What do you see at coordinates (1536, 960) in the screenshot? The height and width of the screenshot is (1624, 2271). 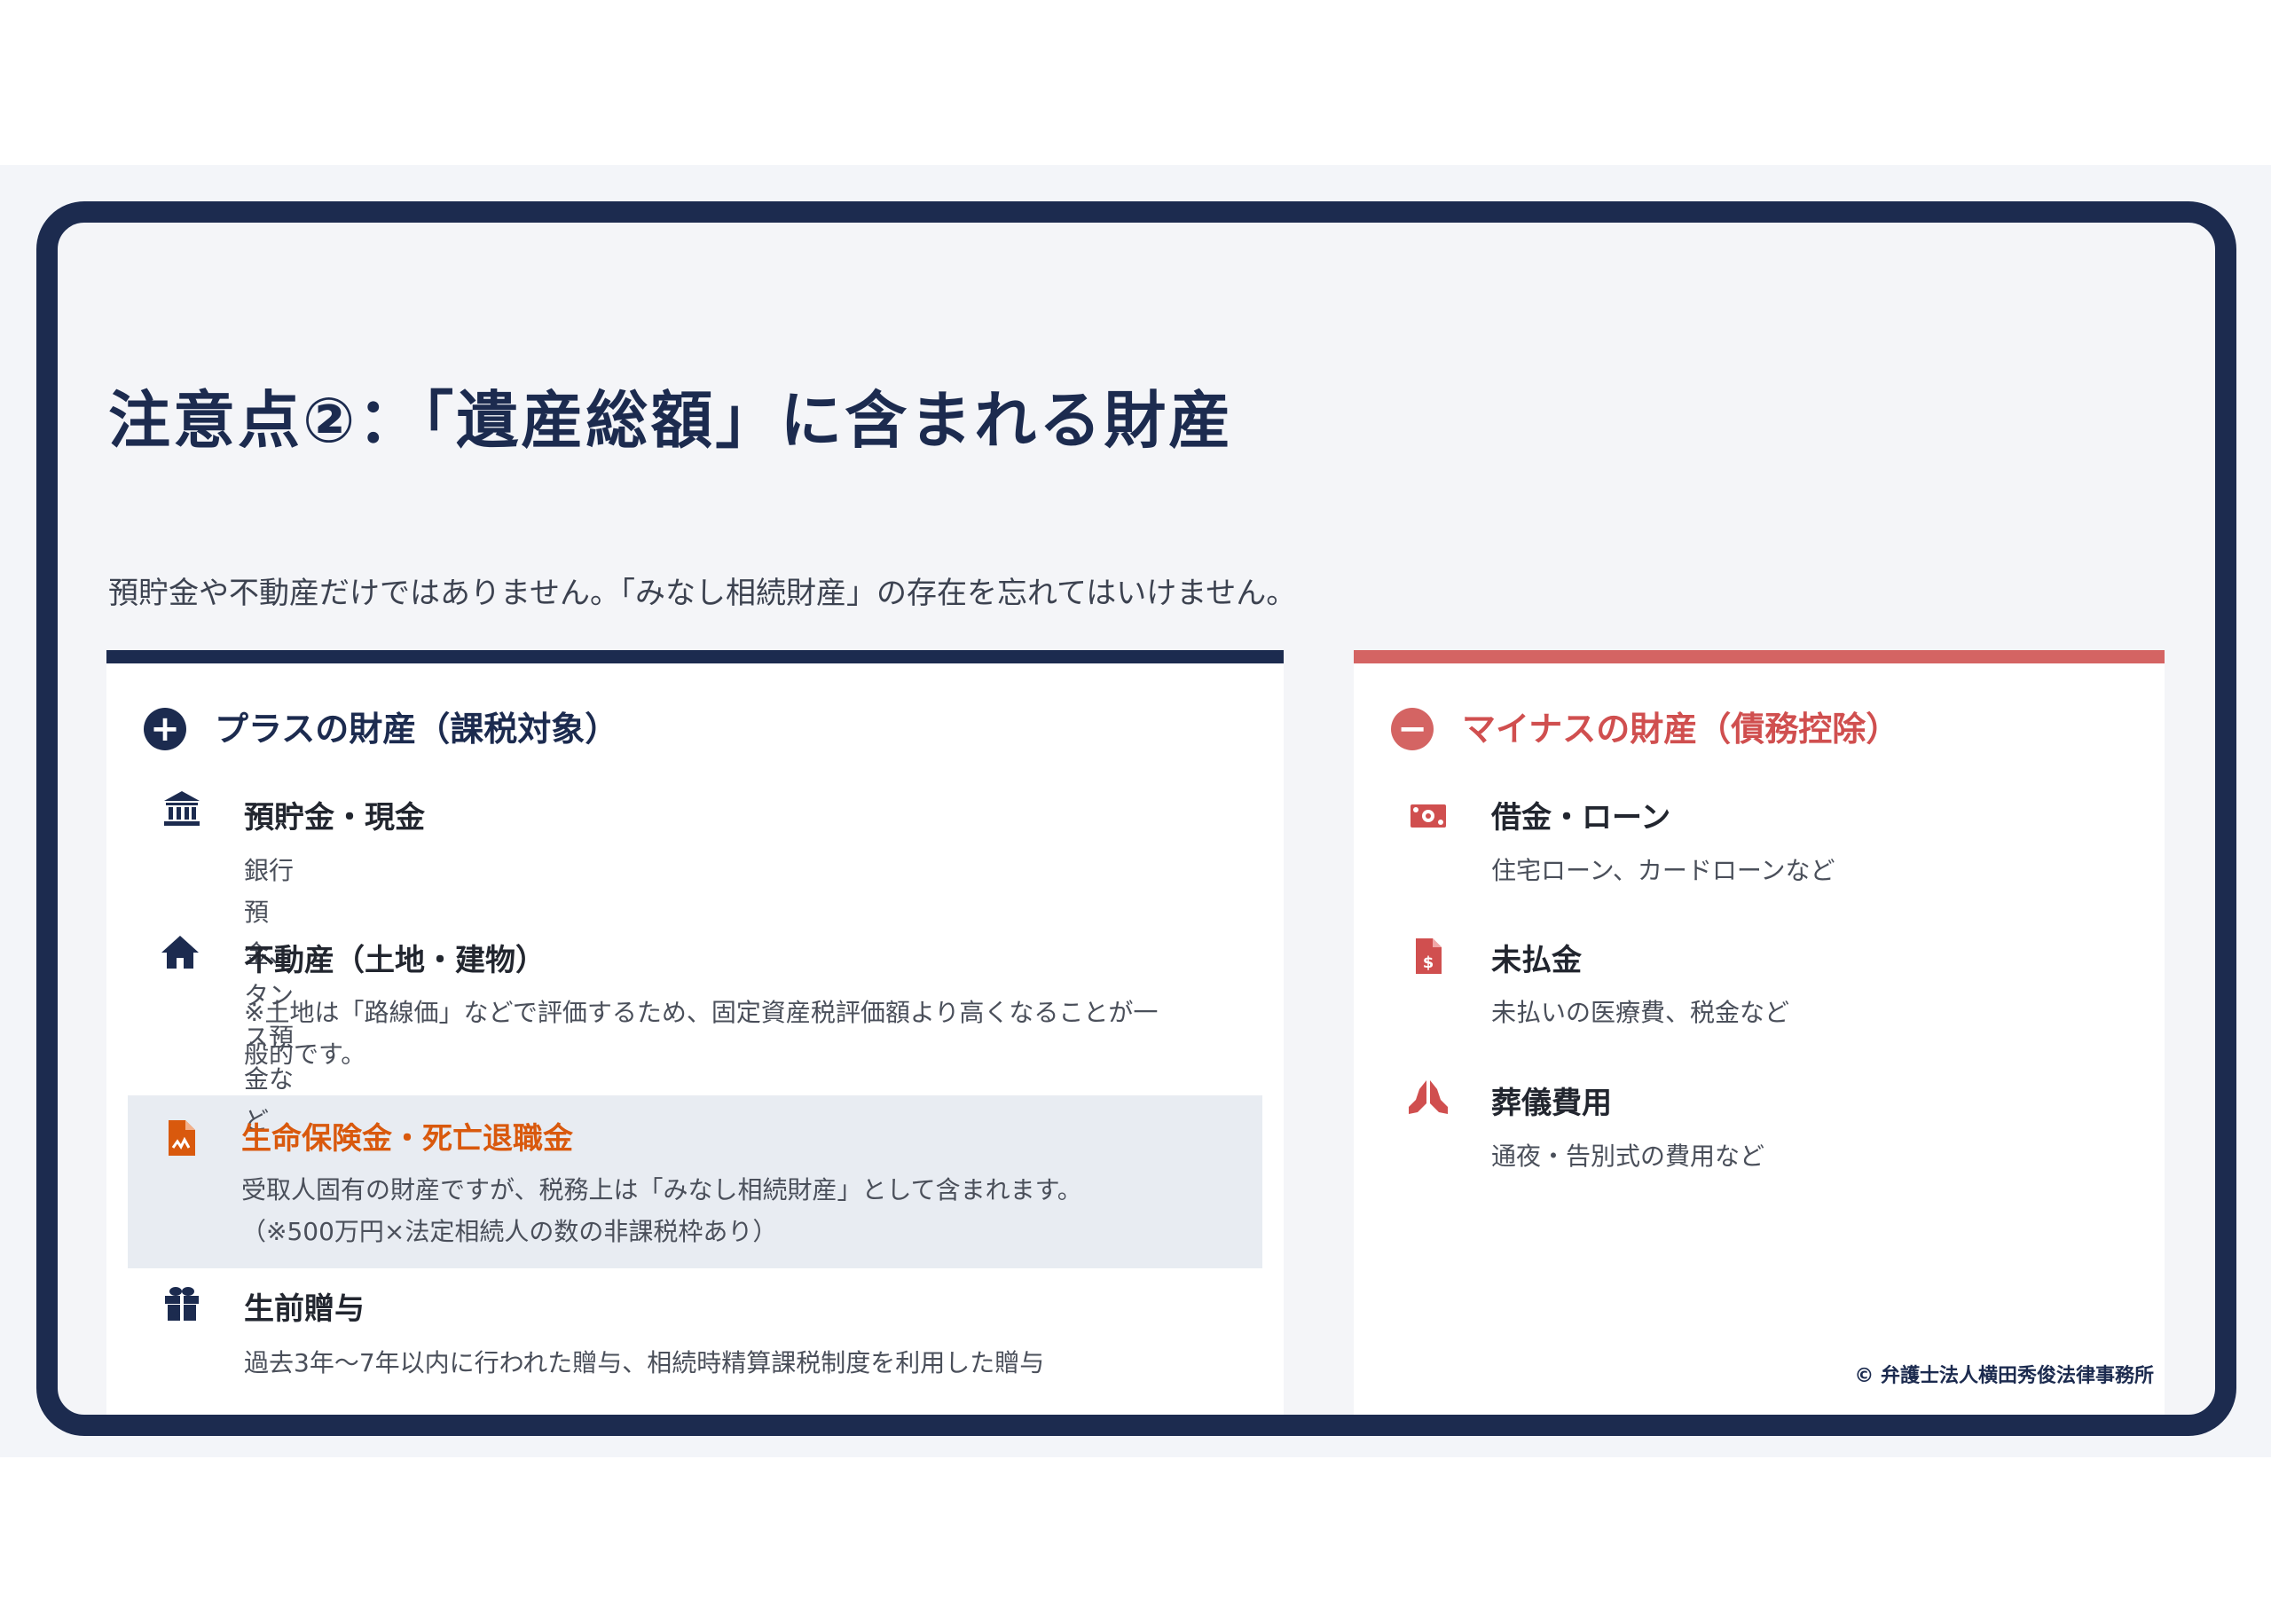 I see `item-title: 未払金` at bounding box center [1536, 960].